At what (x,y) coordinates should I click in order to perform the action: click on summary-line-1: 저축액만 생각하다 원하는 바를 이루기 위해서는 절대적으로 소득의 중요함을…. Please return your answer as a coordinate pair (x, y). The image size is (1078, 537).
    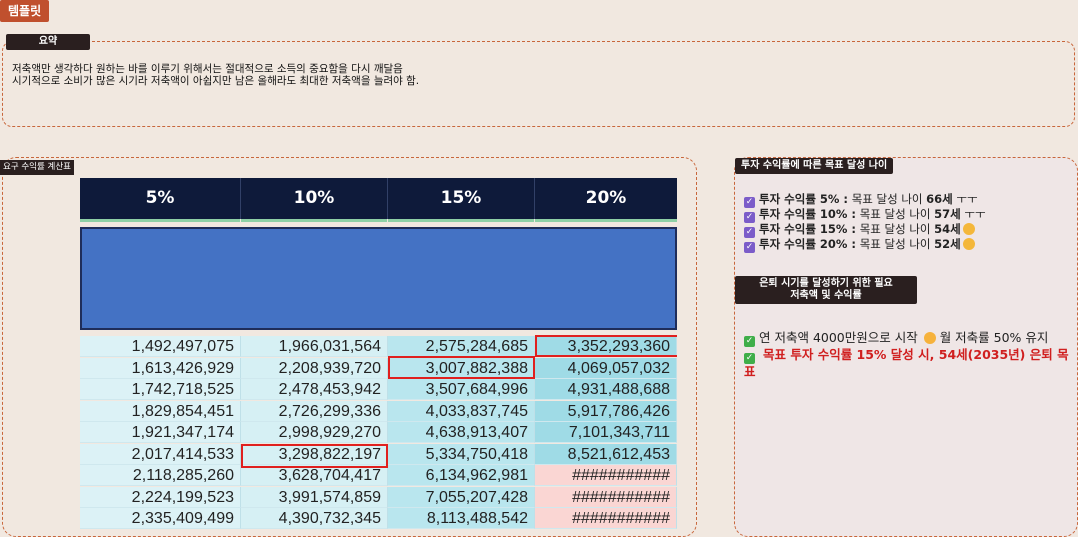
    Looking at the image, I should click on (207, 69).